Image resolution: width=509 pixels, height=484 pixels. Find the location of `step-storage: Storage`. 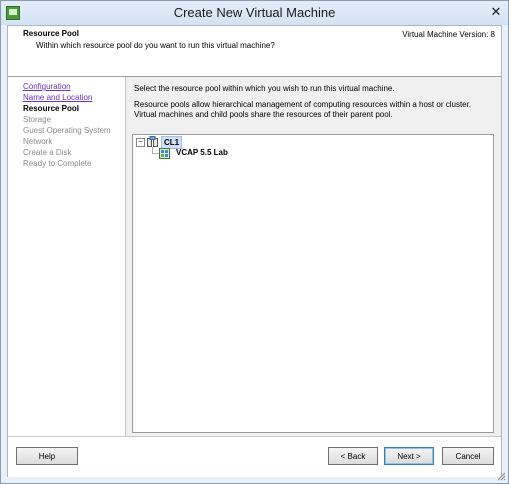

step-storage: Storage is located at coordinates (37, 119).